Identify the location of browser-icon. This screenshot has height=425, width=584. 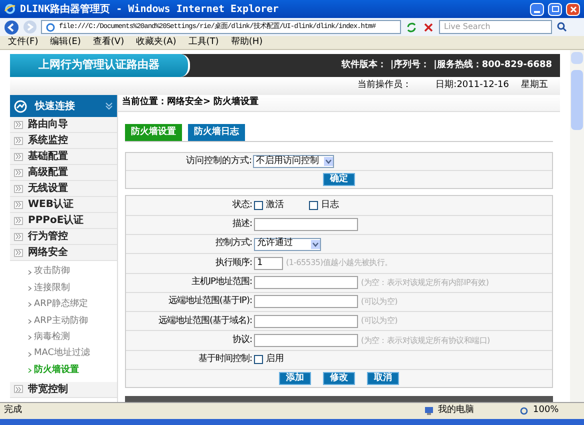
(10, 9).